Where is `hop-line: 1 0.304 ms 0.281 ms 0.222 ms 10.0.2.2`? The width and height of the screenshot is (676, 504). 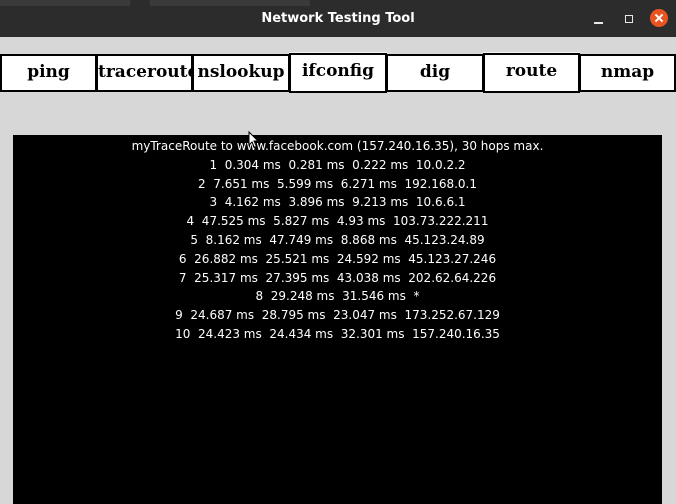
hop-line: 1 0.304 ms 0.281 ms 0.222 ms 10.0.2.2 is located at coordinates (337, 164).